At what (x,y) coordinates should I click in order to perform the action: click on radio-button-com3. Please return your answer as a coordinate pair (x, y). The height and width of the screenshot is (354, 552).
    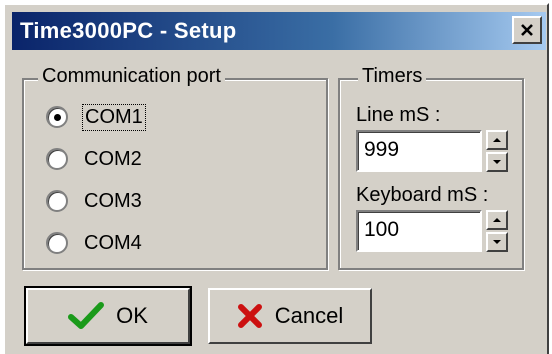
    Looking at the image, I should click on (57, 201).